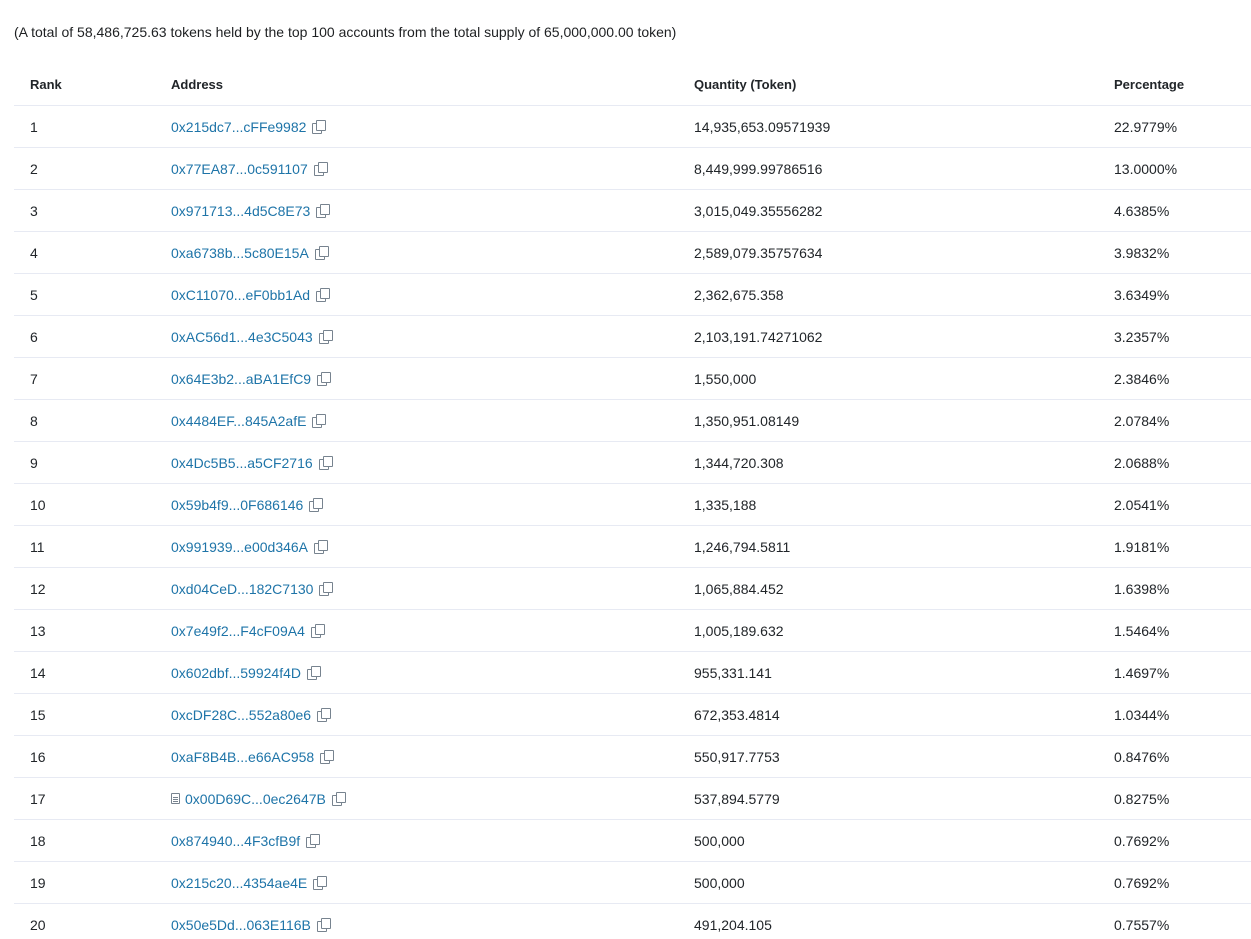 Image resolution: width=1251 pixels, height=939 pixels. Describe the element at coordinates (197, 84) in the screenshot. I see `header-address: Address` at that location.